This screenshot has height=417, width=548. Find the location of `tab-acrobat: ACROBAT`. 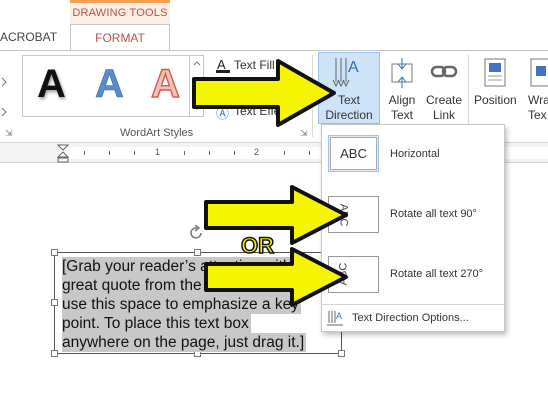

tab-acrobat: ACROBAT is located at coordinates (28, 37).